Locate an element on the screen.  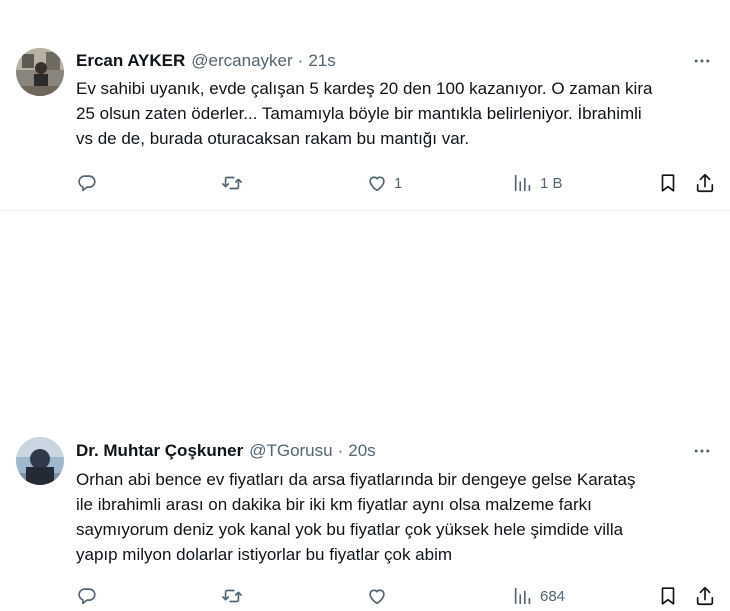
views-count: 1 B is located at coordinates (551, 183).